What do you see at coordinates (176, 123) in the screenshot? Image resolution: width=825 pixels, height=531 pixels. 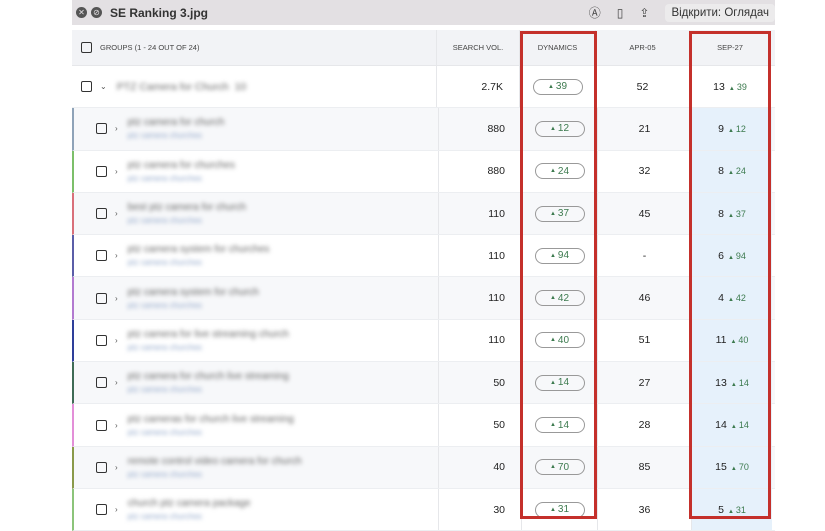 I see `keyword: ptz camera for church` at bounding box center [176, 123].